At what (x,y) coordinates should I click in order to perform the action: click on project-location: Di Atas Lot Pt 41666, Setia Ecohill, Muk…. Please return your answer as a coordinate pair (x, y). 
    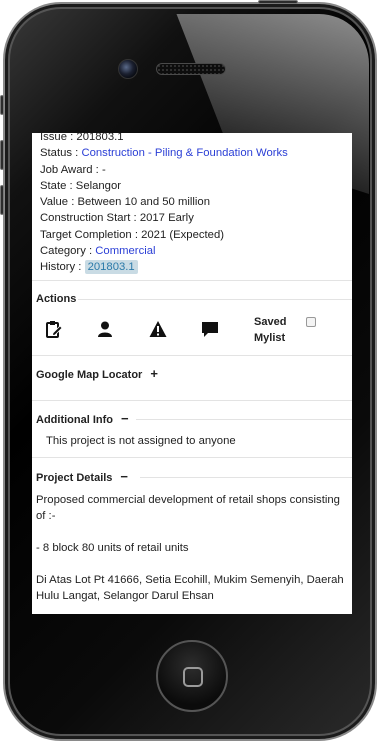
    Looking at the image, I should click on (190, 587).